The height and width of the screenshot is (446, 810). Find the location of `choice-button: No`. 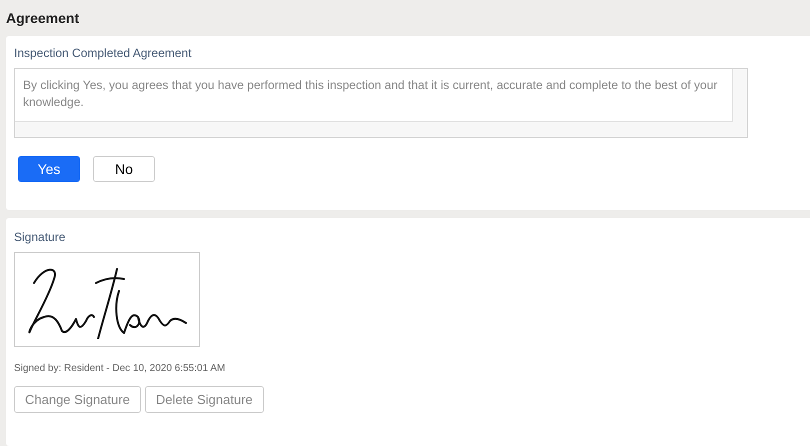

choice-button: No is located at coordinates (124, 169).